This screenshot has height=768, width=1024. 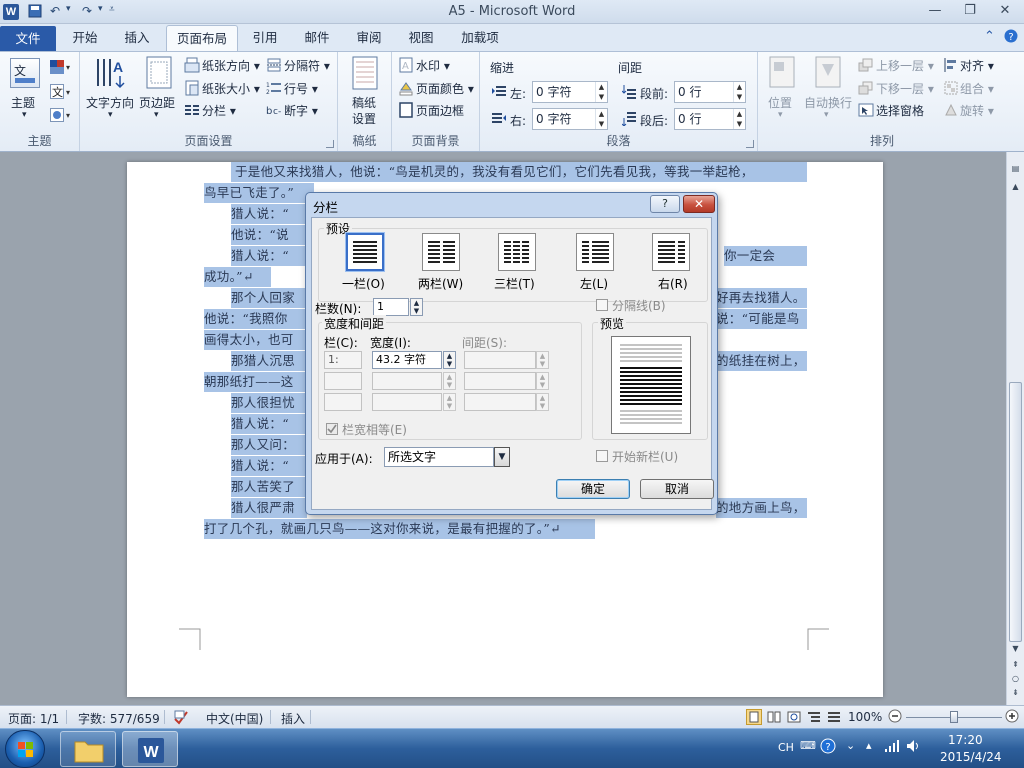 What do you see at coordinates (269, 298) in the screenshot?
I see `doc-line: 那个人回家` at bounding box center [269, 298].